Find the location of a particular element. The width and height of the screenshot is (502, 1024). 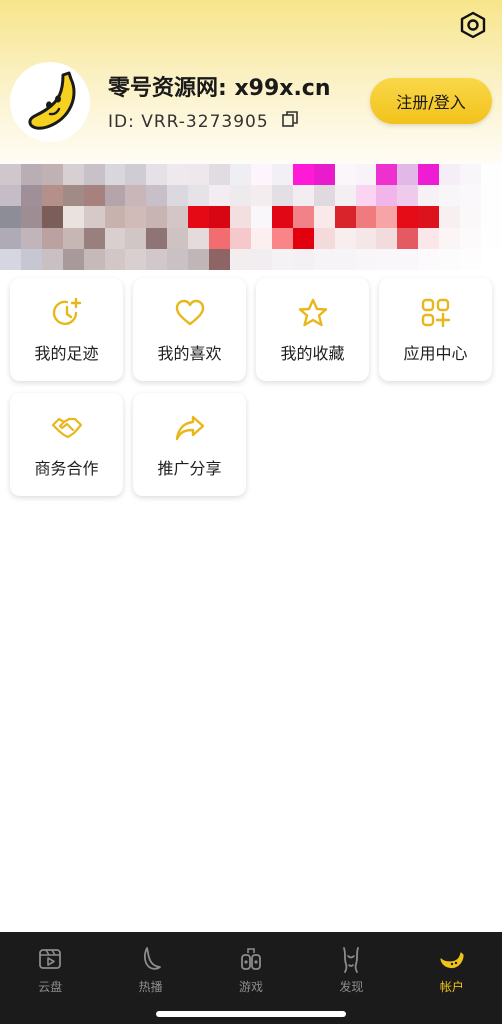

site-title: 零号资源网: x99x.cn is located at coordinates (219, 88).